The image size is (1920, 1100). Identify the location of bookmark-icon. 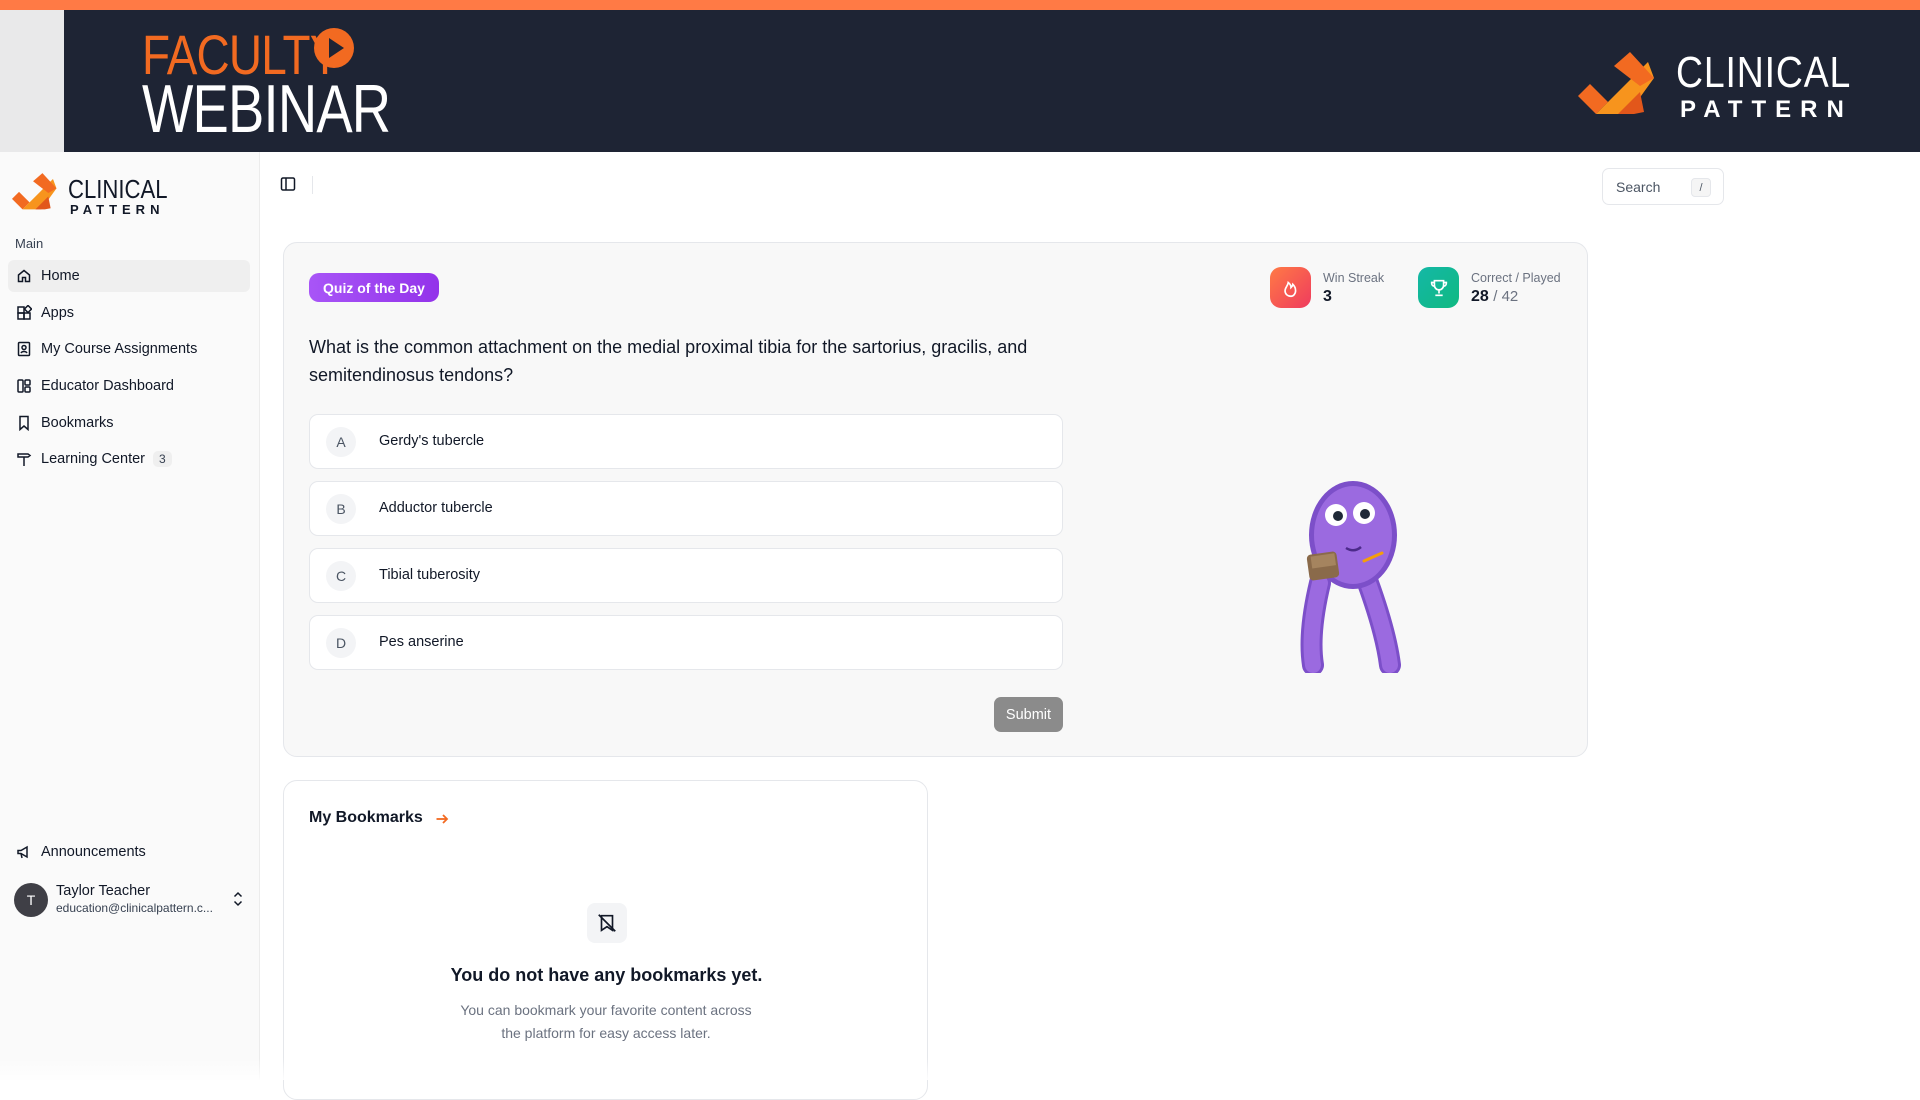
(24, 423).